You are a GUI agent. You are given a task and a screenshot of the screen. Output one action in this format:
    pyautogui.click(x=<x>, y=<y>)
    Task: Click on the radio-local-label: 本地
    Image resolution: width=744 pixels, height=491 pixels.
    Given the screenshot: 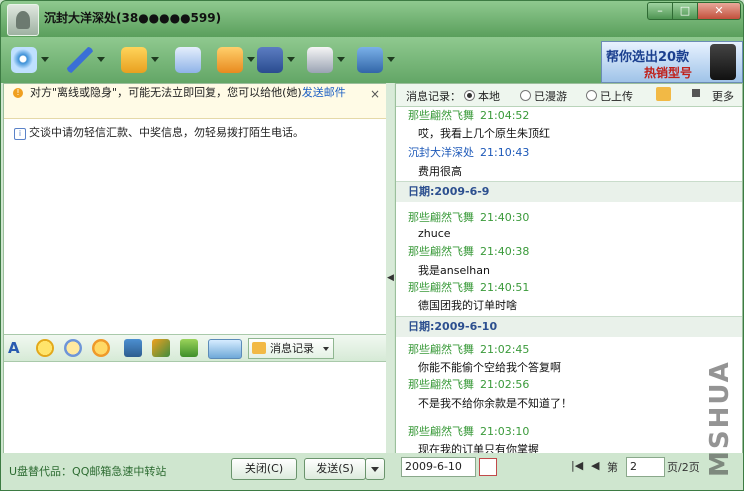 What is the action you would take?
    pyautogui.click(x=489, y=96)
    